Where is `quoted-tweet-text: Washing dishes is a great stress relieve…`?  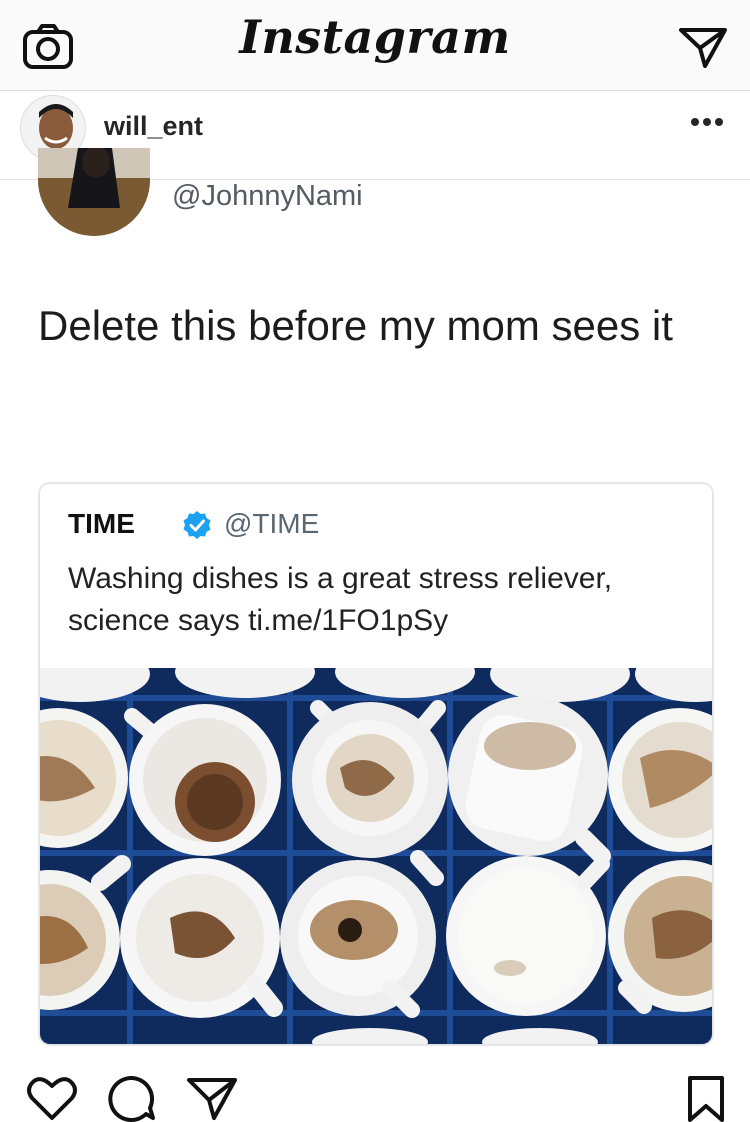 quoted-tweet-text: Washing dishes is a great stress relieve… is located at coordinates (340, 599).